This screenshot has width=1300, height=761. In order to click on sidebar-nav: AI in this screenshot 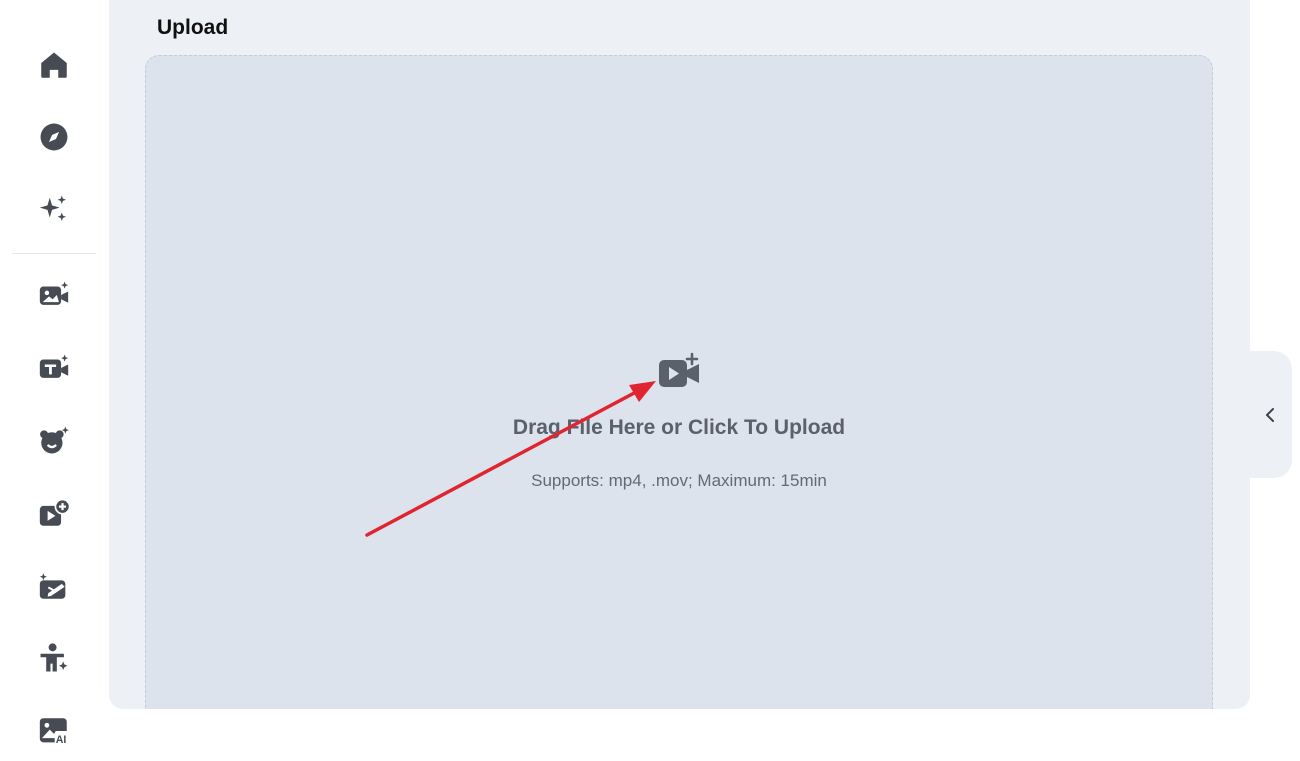, I will do `click(54, 380)`.